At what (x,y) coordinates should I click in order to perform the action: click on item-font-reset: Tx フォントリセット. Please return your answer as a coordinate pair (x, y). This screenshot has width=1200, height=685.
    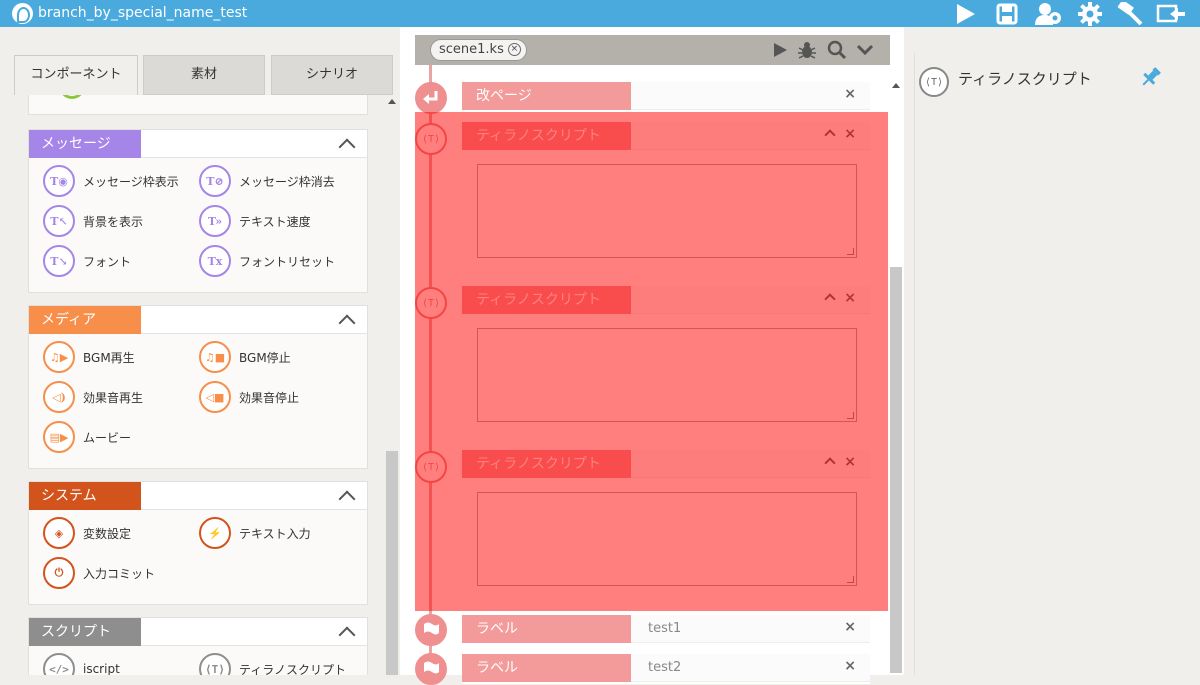
    Looking at the image, I should click on (267, 261).